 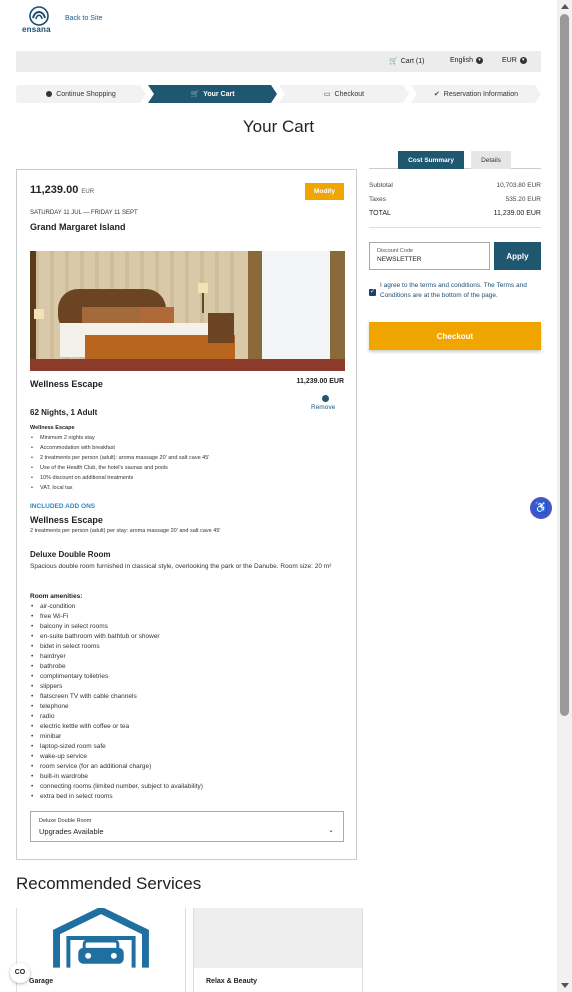 I want to click on scrollbar, so click(x=564, y=496).